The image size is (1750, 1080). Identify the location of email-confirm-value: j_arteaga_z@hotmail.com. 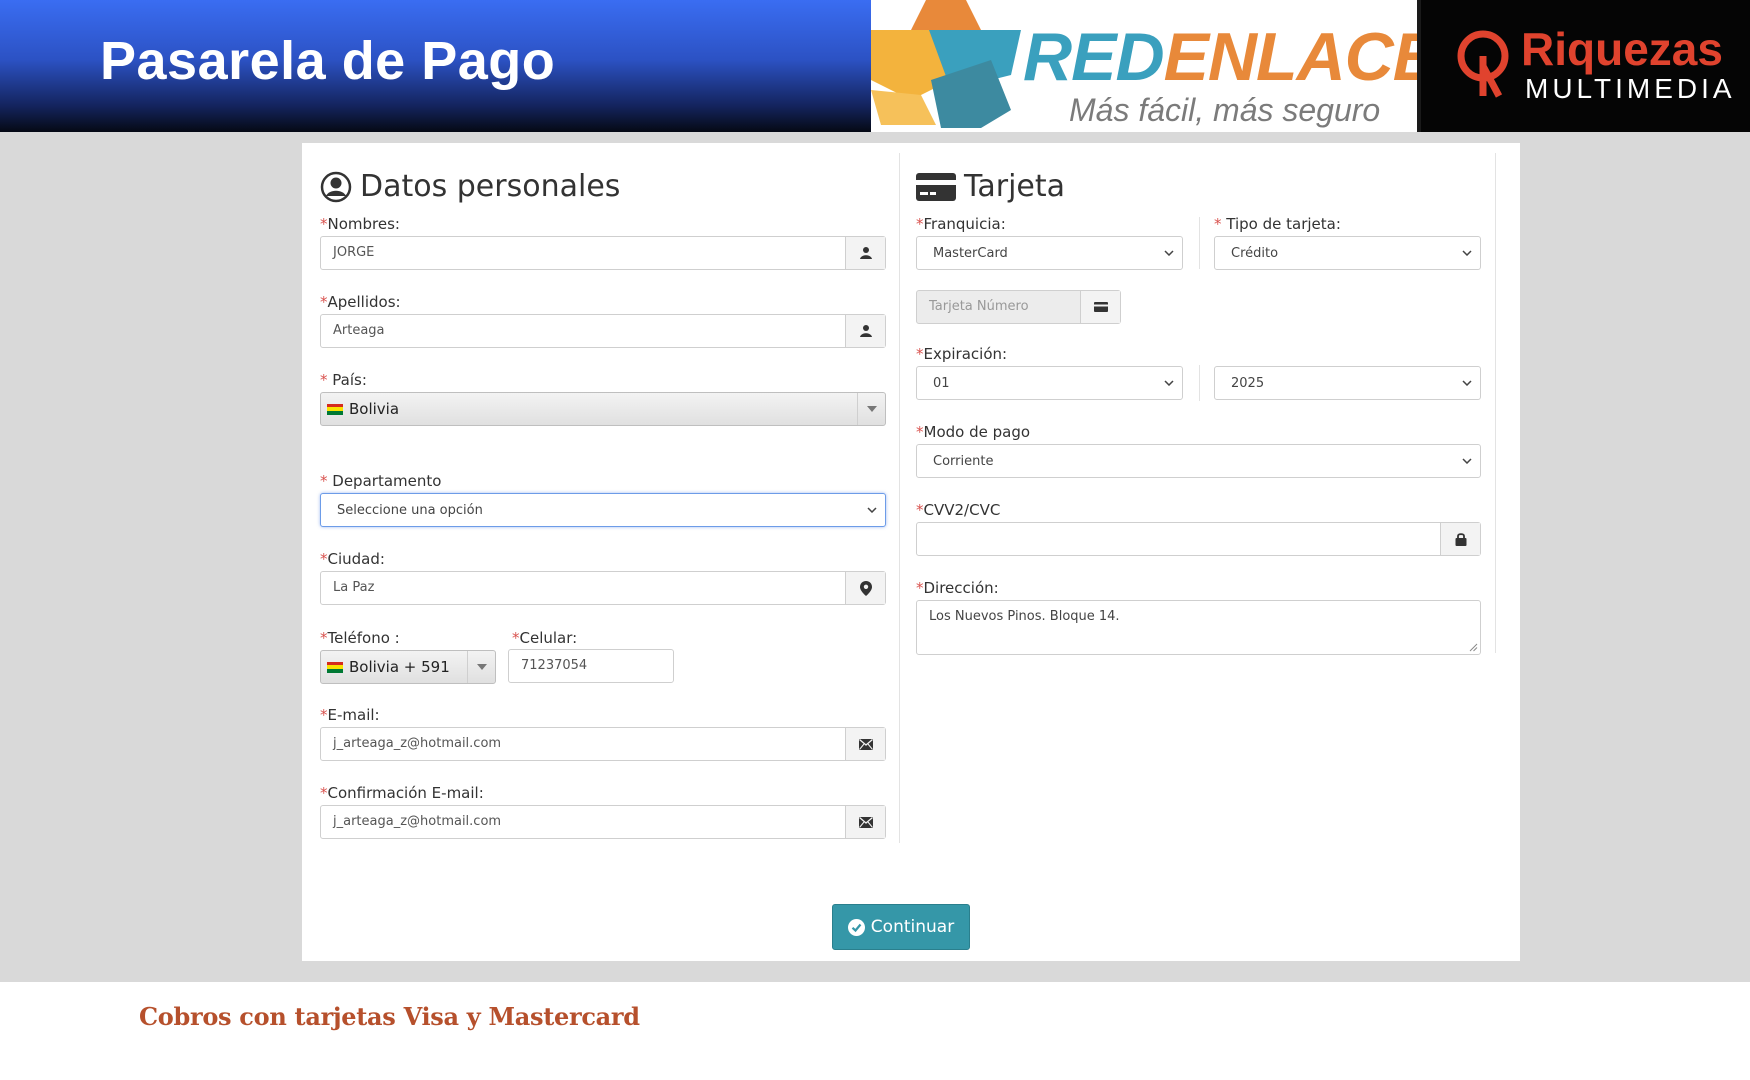
(583, 822).